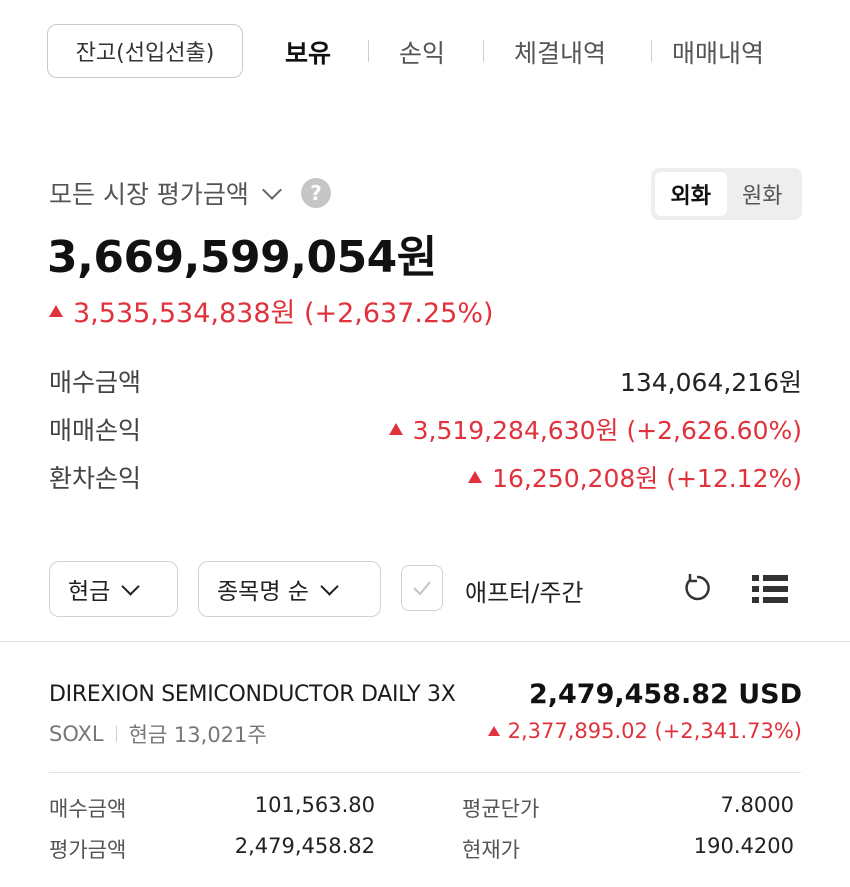 This screenshot has height=887, width=850. What do you see at coordinates (718, 52) in the screenshot?
I see `tab-trade-history: 매매내역` at bounding box center [718, 52].